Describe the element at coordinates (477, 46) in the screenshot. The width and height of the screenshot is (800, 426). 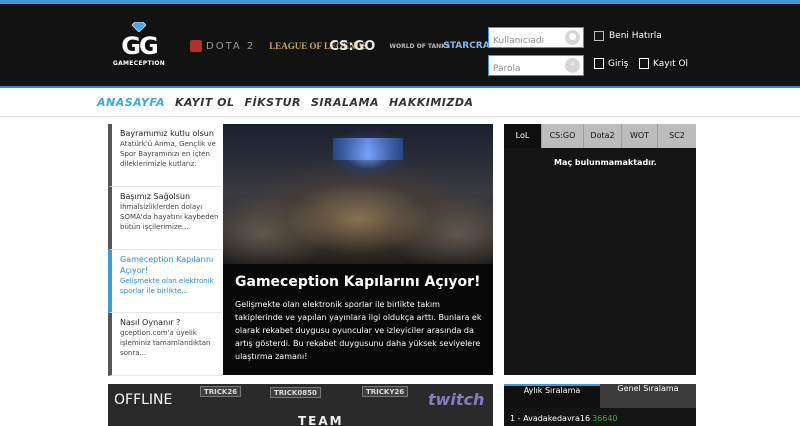
I see `starcraft2-logo: STARCRAFT II` at that location.